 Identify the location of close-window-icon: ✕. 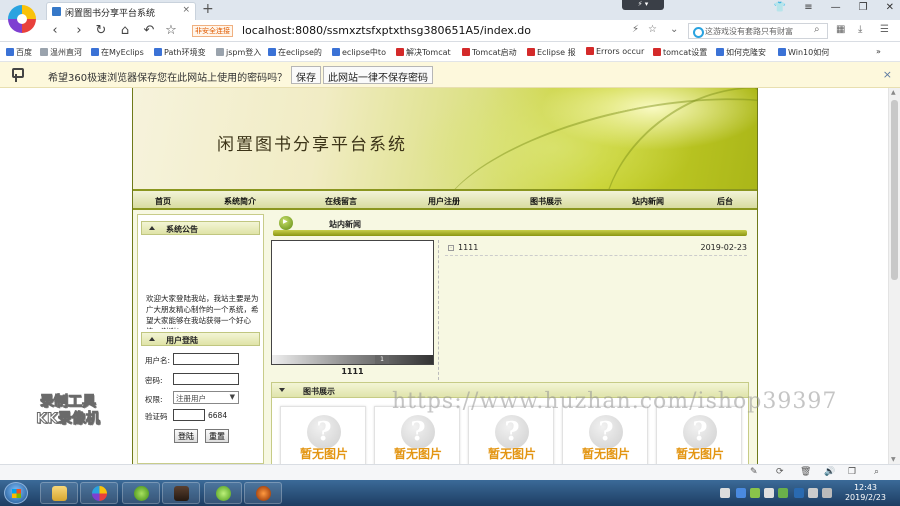
(890, 7).